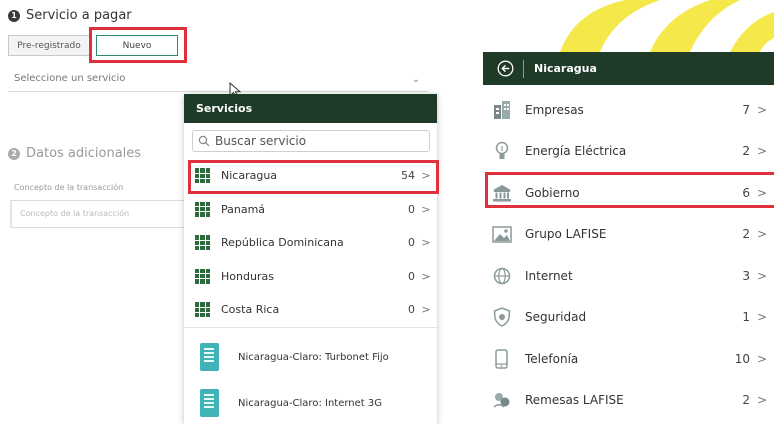 The height and width of the screenshot is (424, 774). Describe the element at coordinates (746, 109) in the screenshot. I see `category-count: 7` at that location.